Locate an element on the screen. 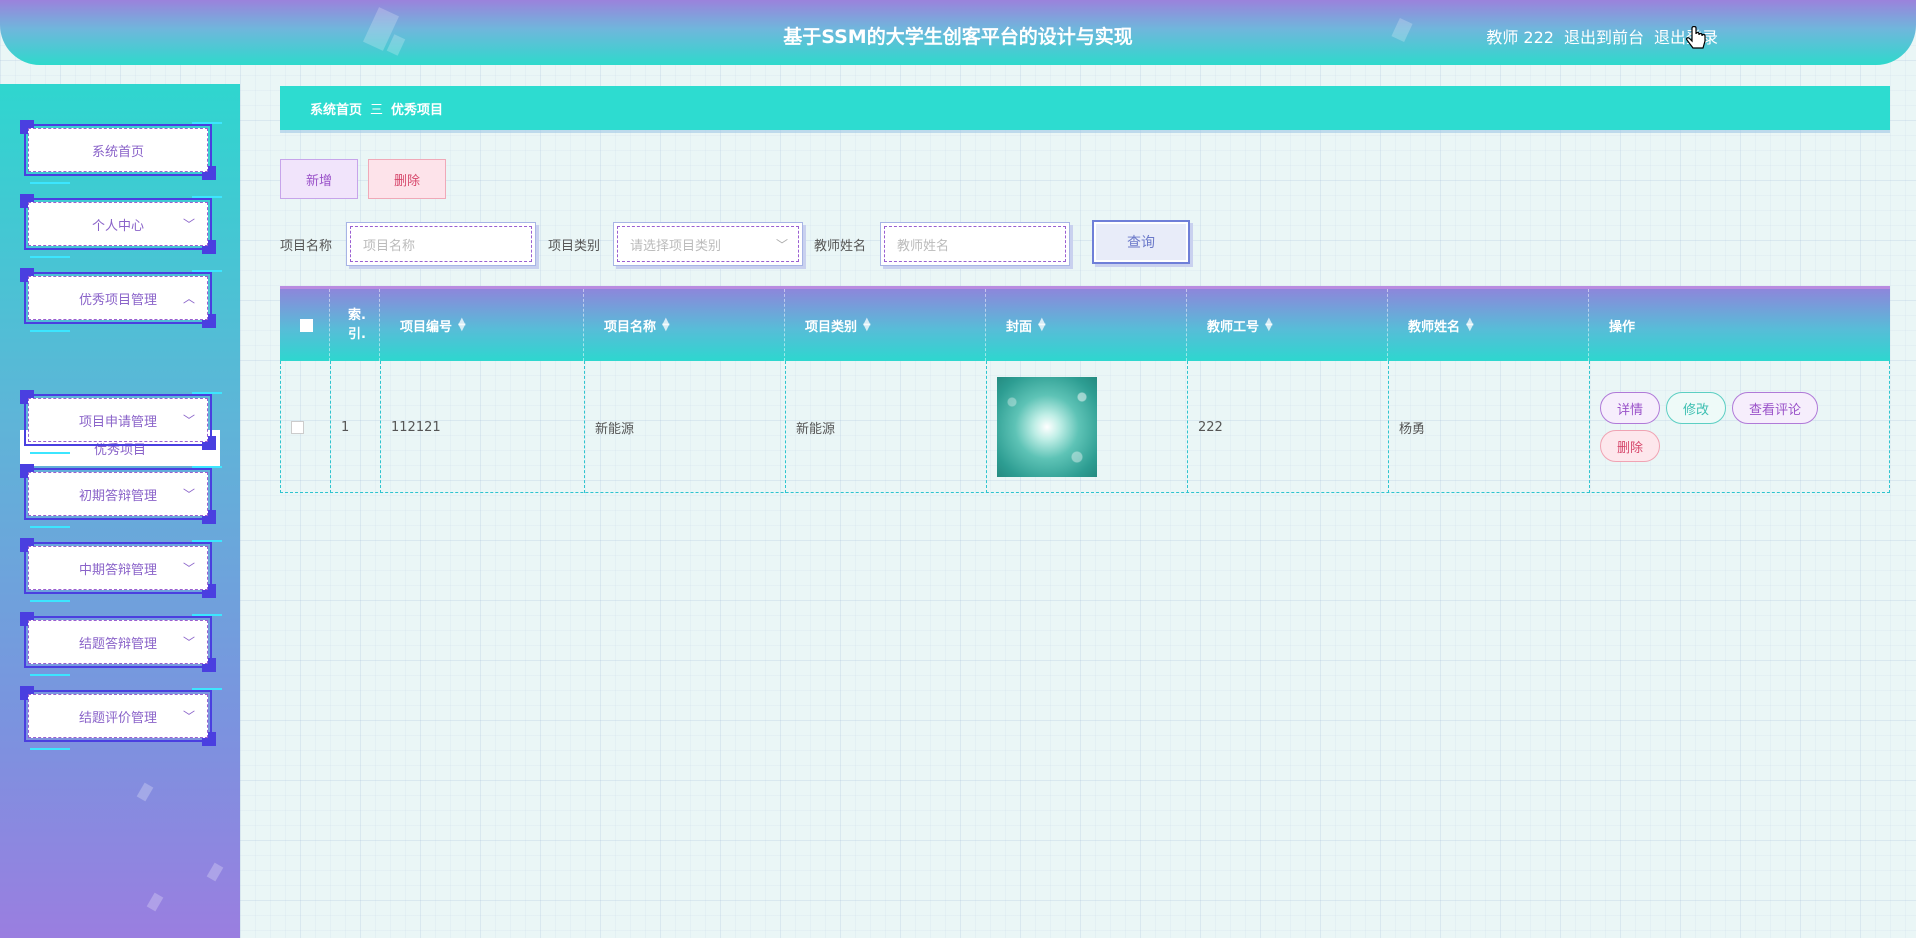 Image resolution: width=1916 pixels, height=938 pixels. sidebar-item-home: 系统首页 is located at coordinates (121, 152).